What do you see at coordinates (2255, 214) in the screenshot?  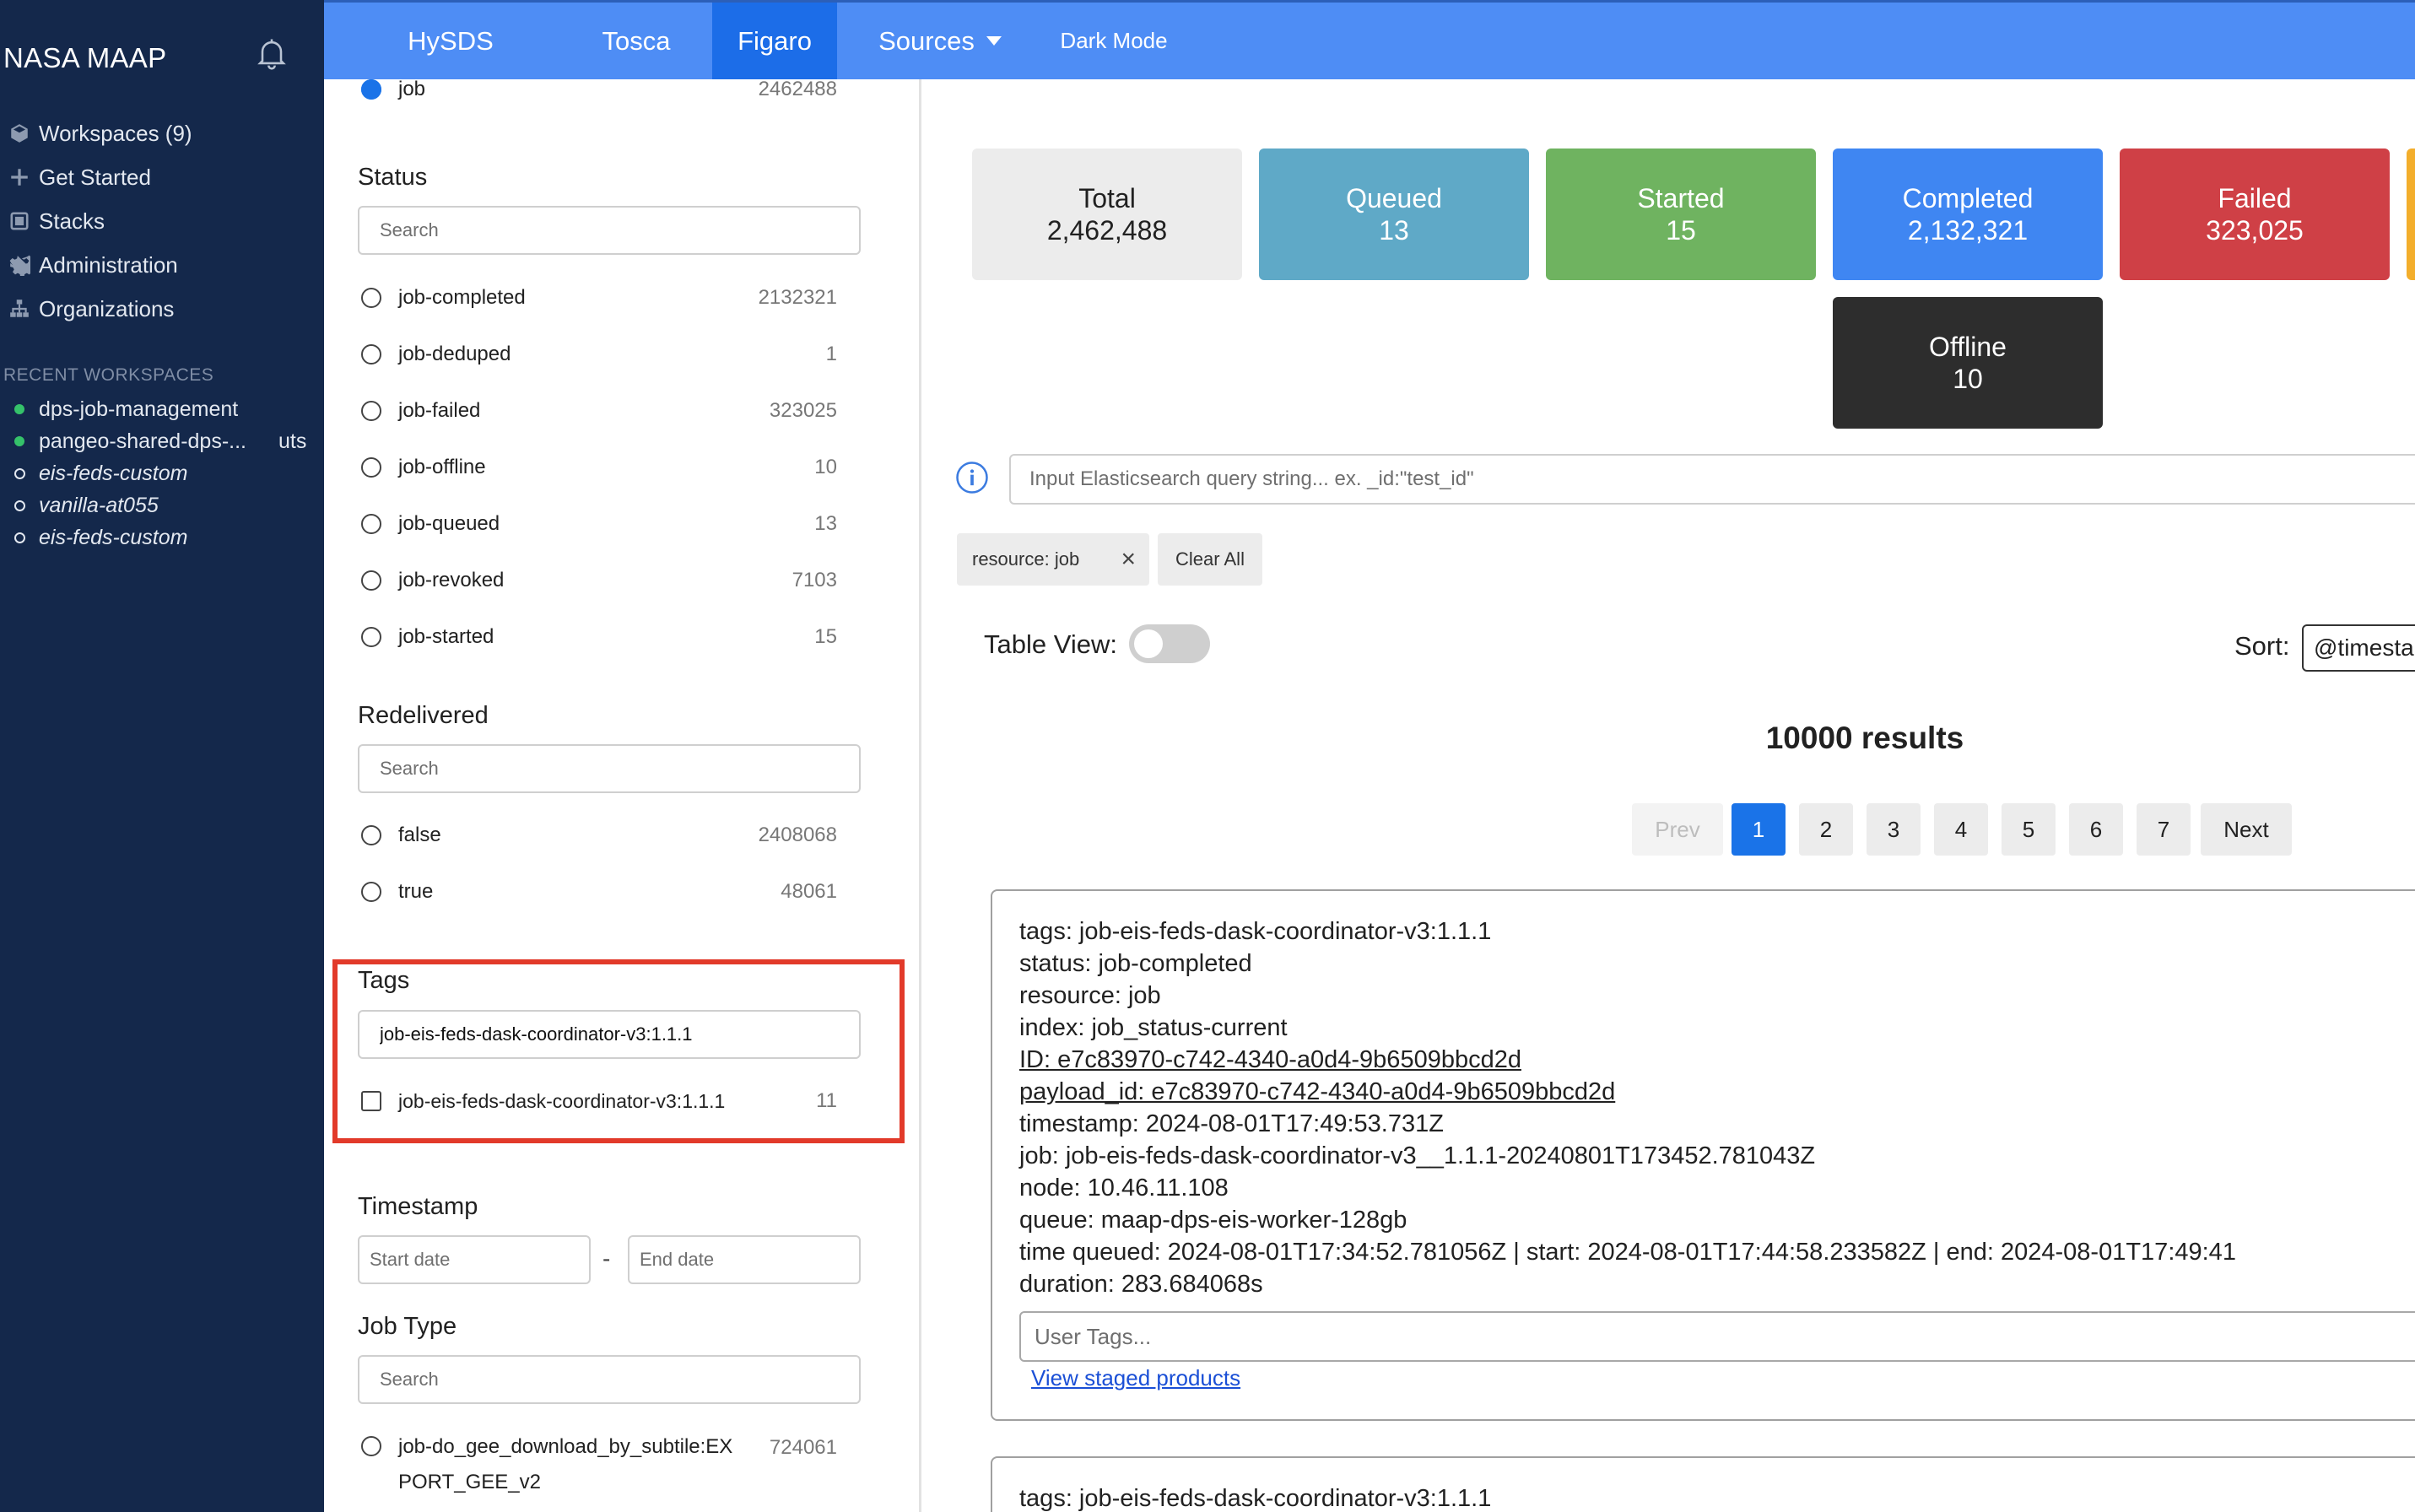 I see `summary-card-failed: Failed 323,025` at bounding box center [2255, 214].